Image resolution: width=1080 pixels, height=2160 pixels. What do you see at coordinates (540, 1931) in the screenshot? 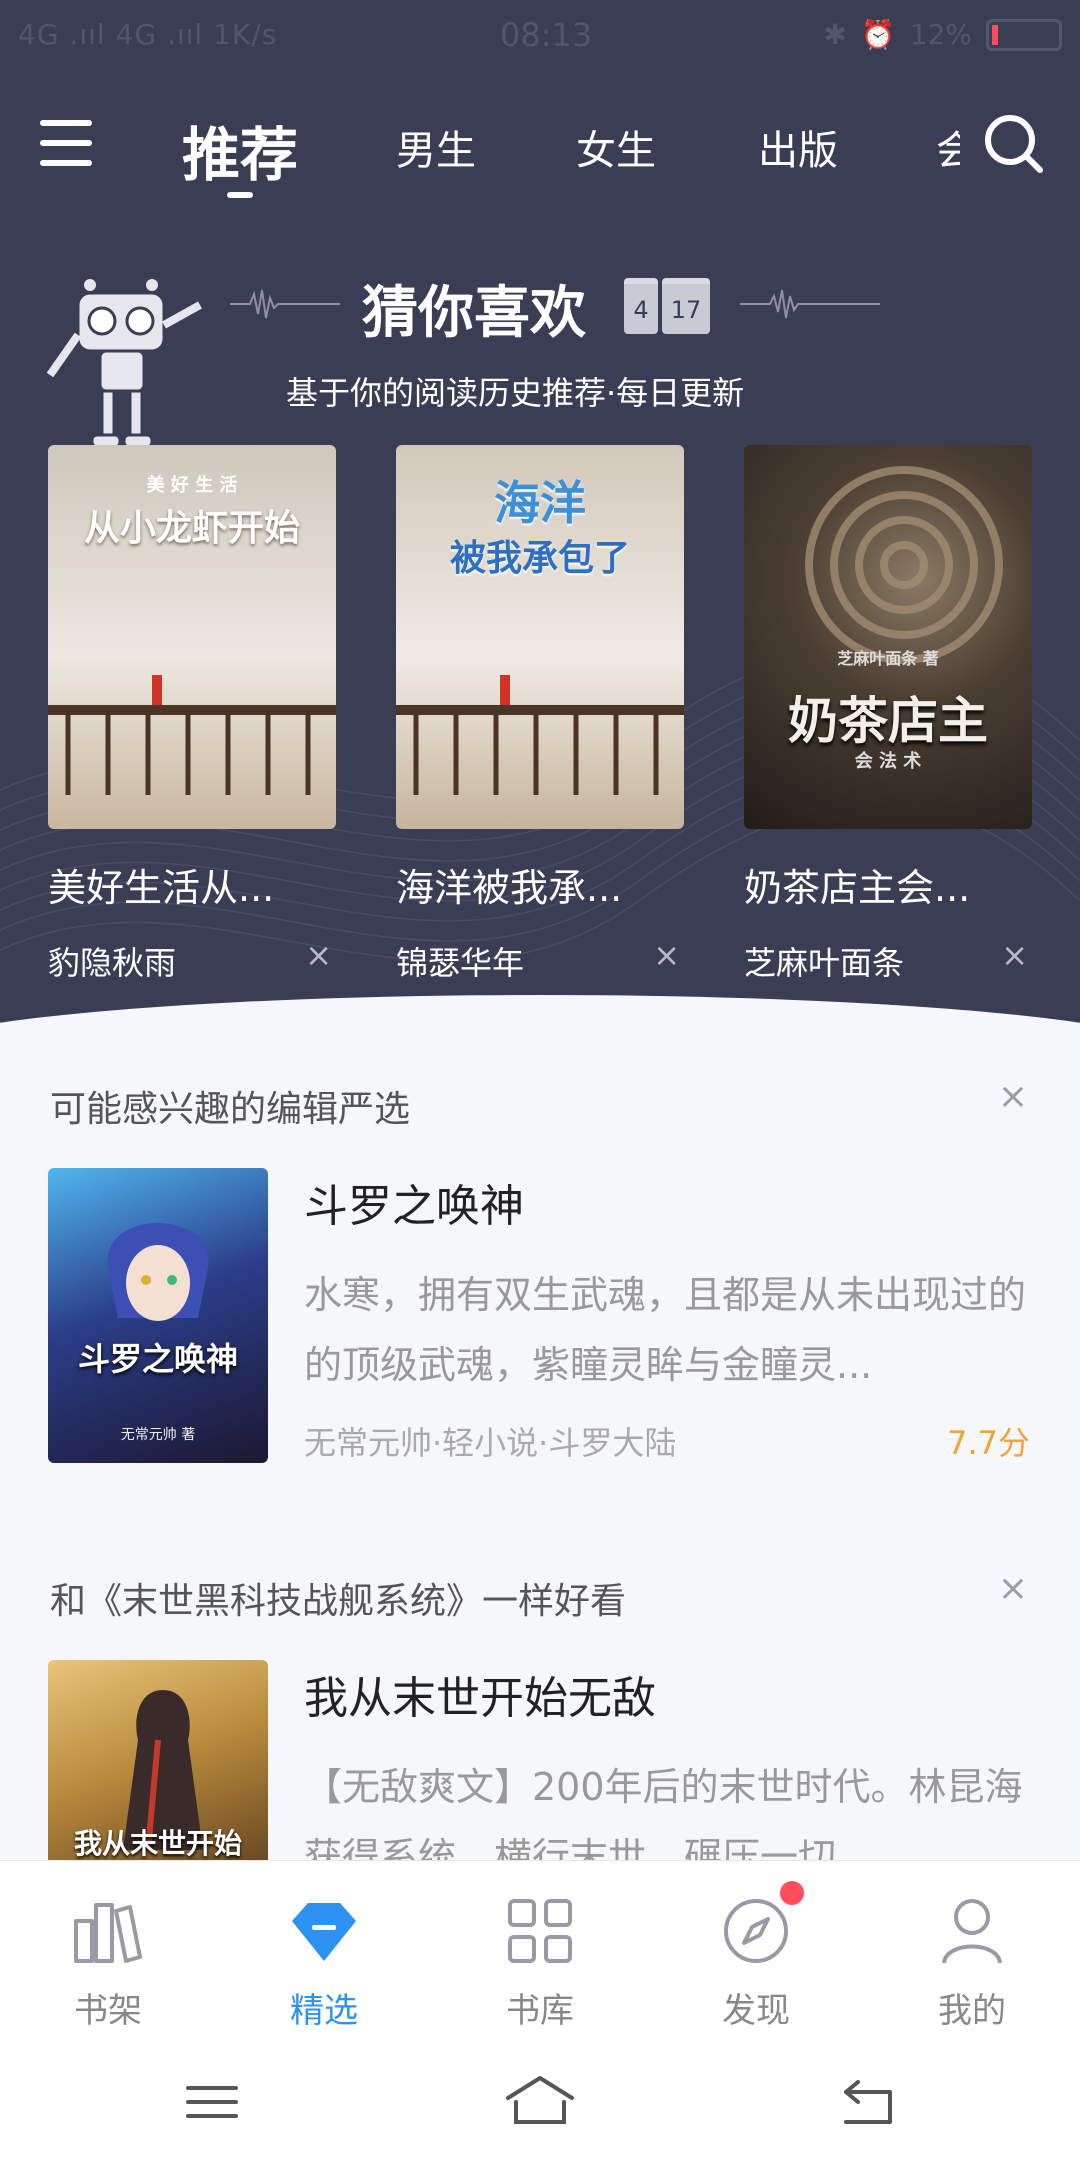
I see `grid-icon` at bounding box center [540, 1931].